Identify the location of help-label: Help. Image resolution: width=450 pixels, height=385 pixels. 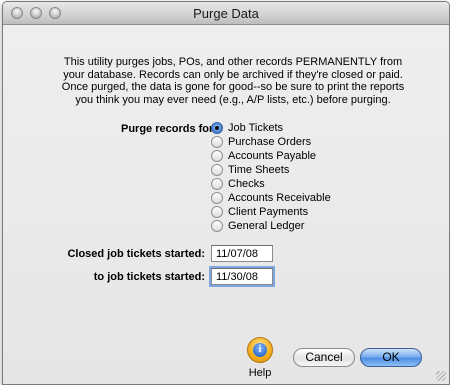
(260, 373).